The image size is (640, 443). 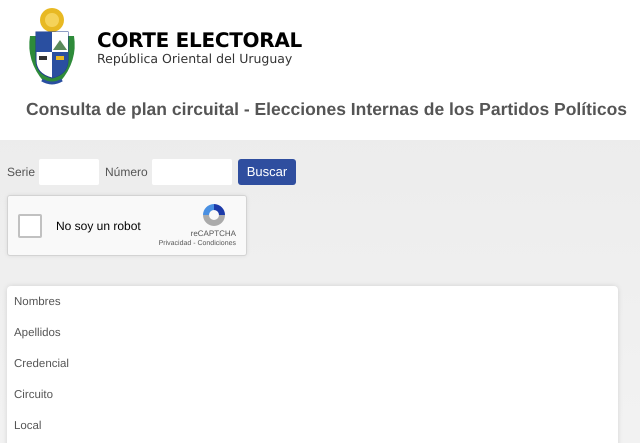 What do you see at coordinates (33, 395) in the screenshot?
I see `result-label: Circuito` at bounding box center [33, 395].